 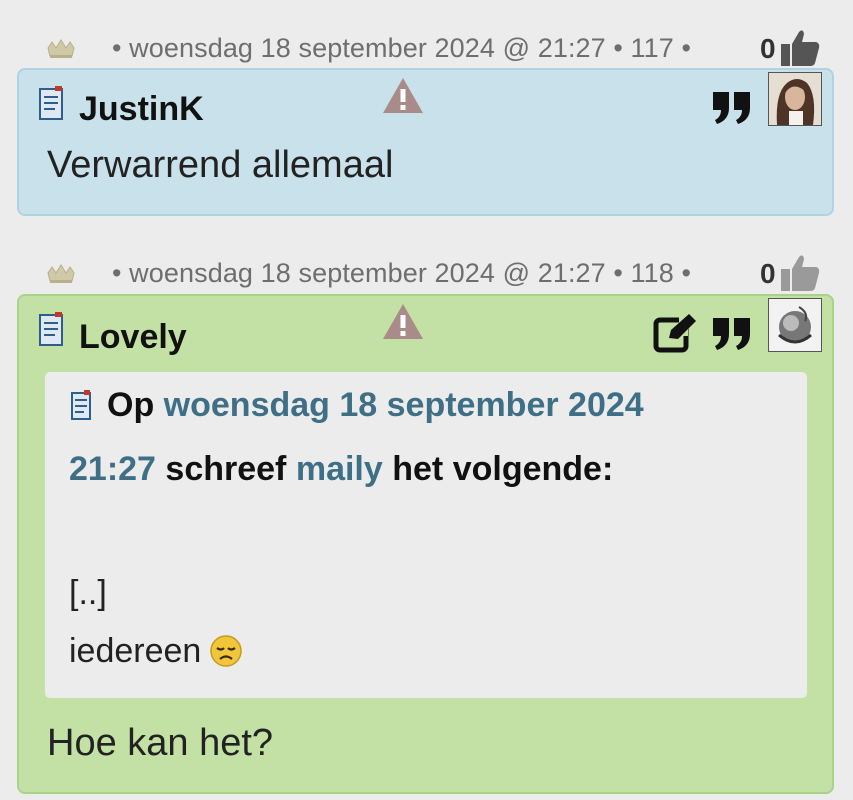 What do you see at coordinates (220, 165) in the screenshot?
I see `post-body: Verwarrend allemaal` at bounding box center [220, 165].